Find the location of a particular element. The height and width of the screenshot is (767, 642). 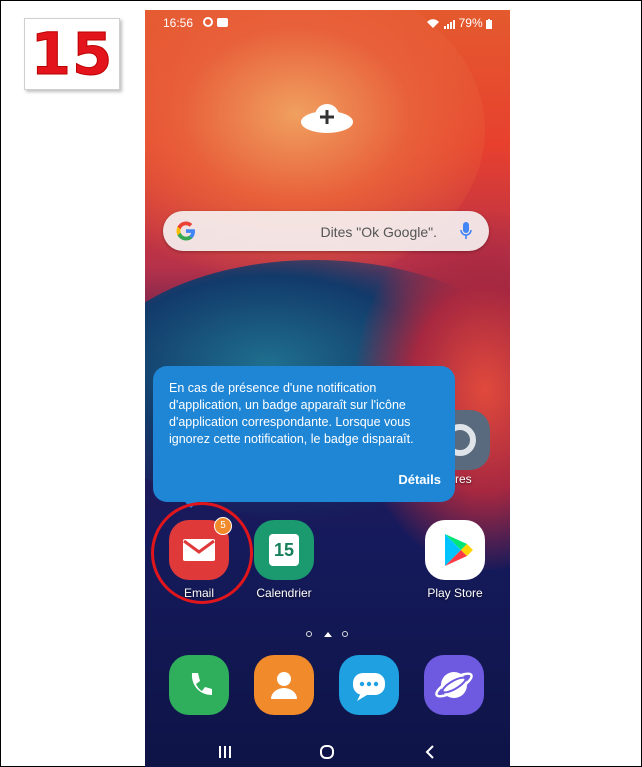

wifi-icon is located at coordinates (432, 23).